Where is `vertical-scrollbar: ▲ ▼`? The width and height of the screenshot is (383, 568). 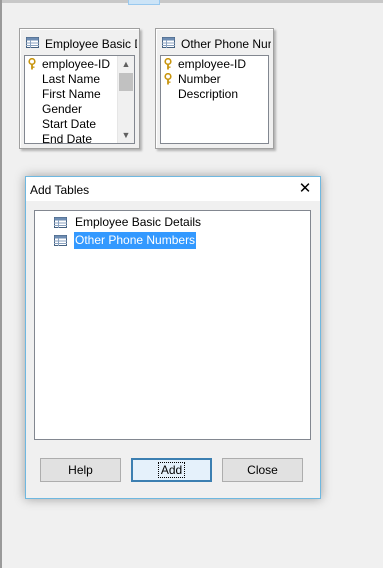 vertical-scrollbar: ▲ ▼ is located at coordinates (125, 99).